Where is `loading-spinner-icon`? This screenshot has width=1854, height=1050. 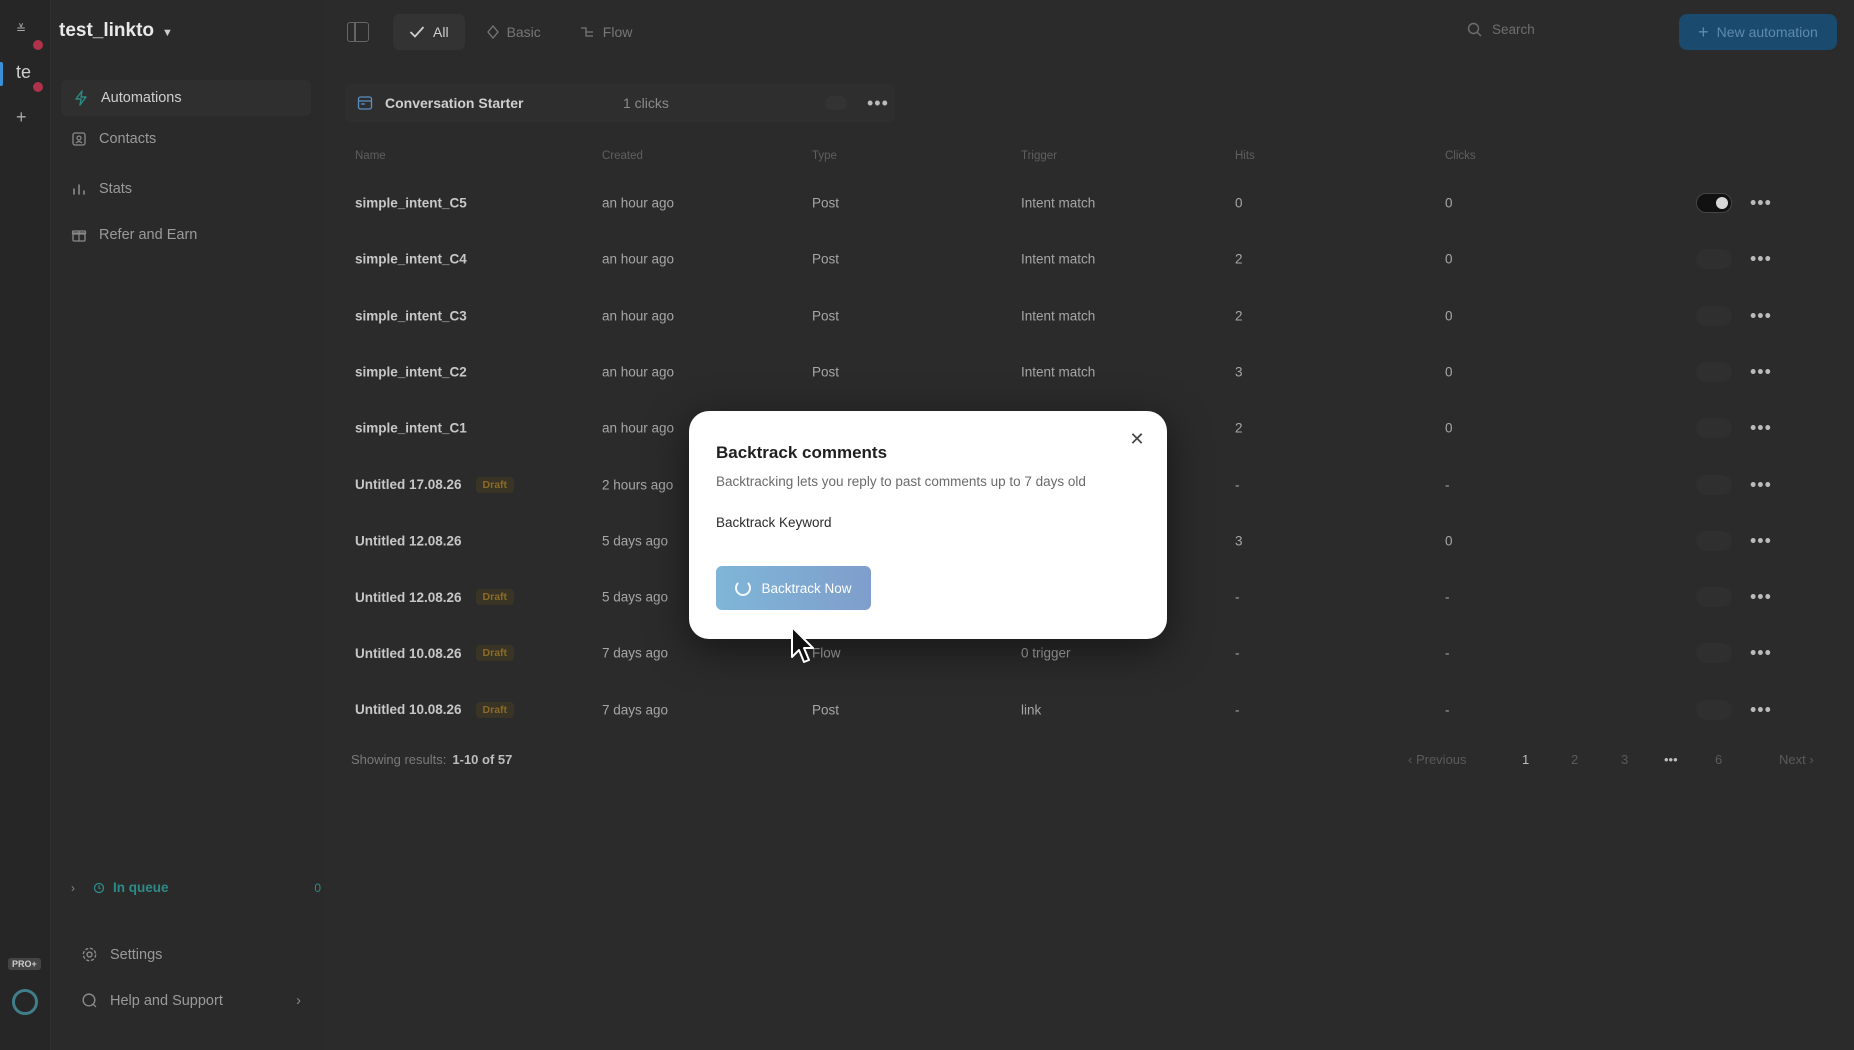
loading-spinner-icon is located at coordinates (743, 588).